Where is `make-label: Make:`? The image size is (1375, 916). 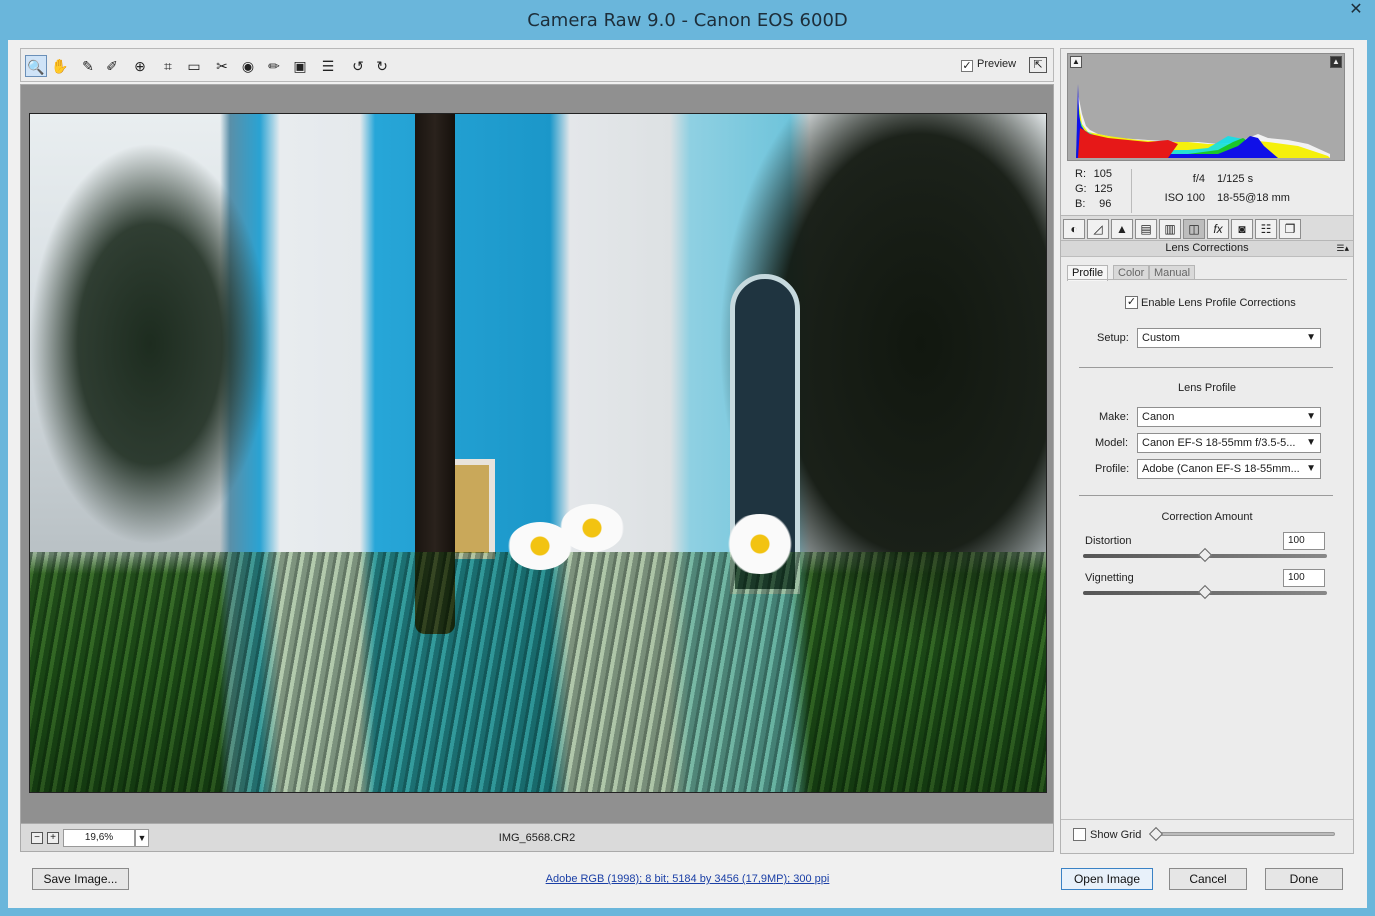
make-label: Make: is located at coordinates (1114, 417).